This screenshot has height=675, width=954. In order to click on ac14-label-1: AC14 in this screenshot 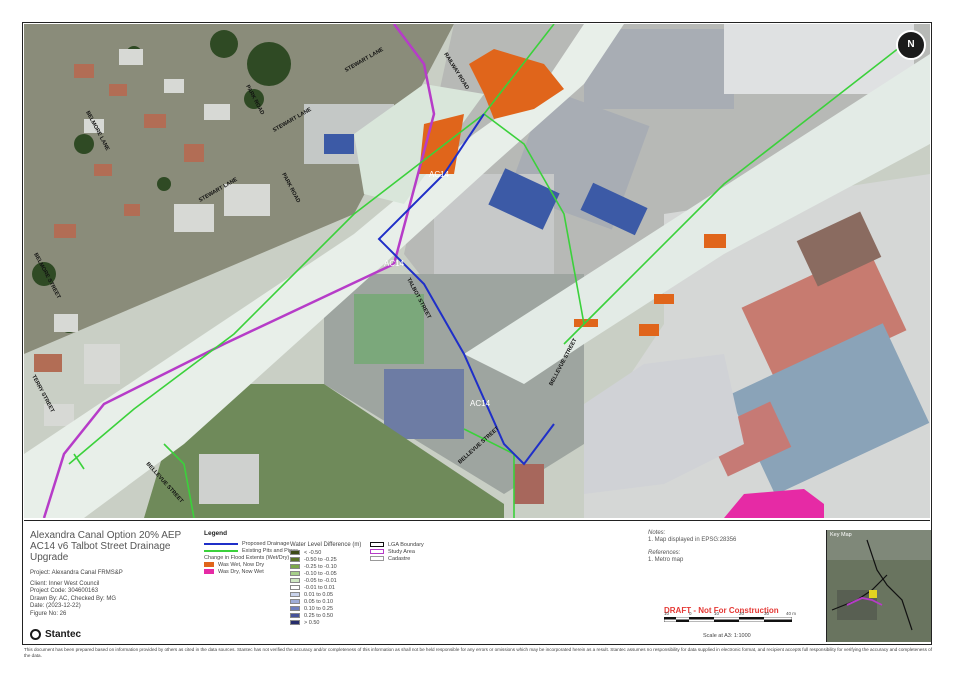, I will do `click(439, 174)`.